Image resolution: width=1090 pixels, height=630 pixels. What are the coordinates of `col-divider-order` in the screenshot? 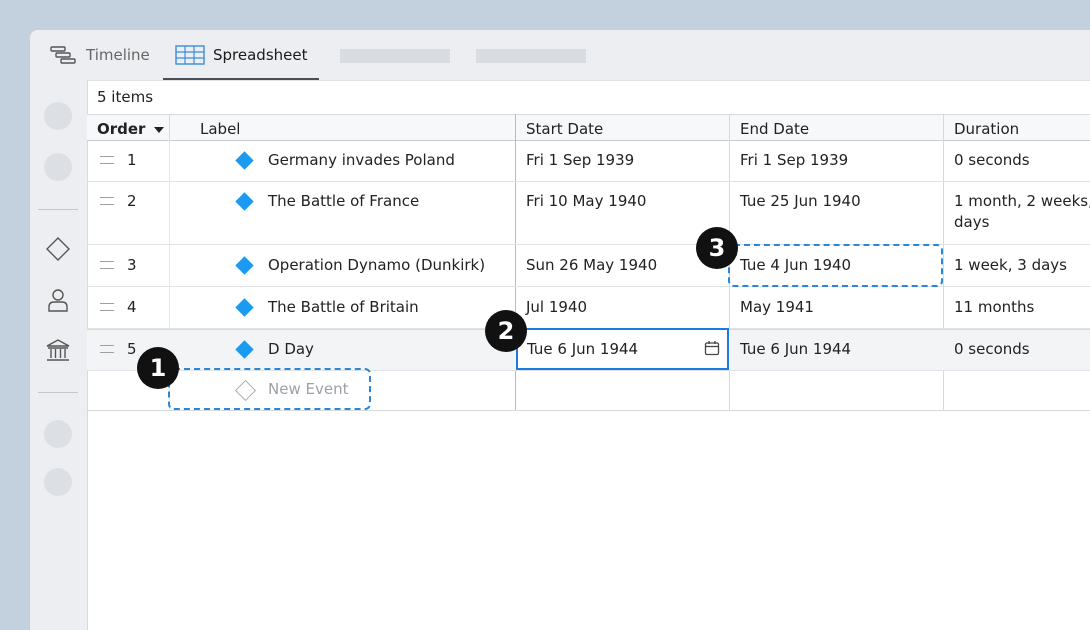 It's located at (169, 127).